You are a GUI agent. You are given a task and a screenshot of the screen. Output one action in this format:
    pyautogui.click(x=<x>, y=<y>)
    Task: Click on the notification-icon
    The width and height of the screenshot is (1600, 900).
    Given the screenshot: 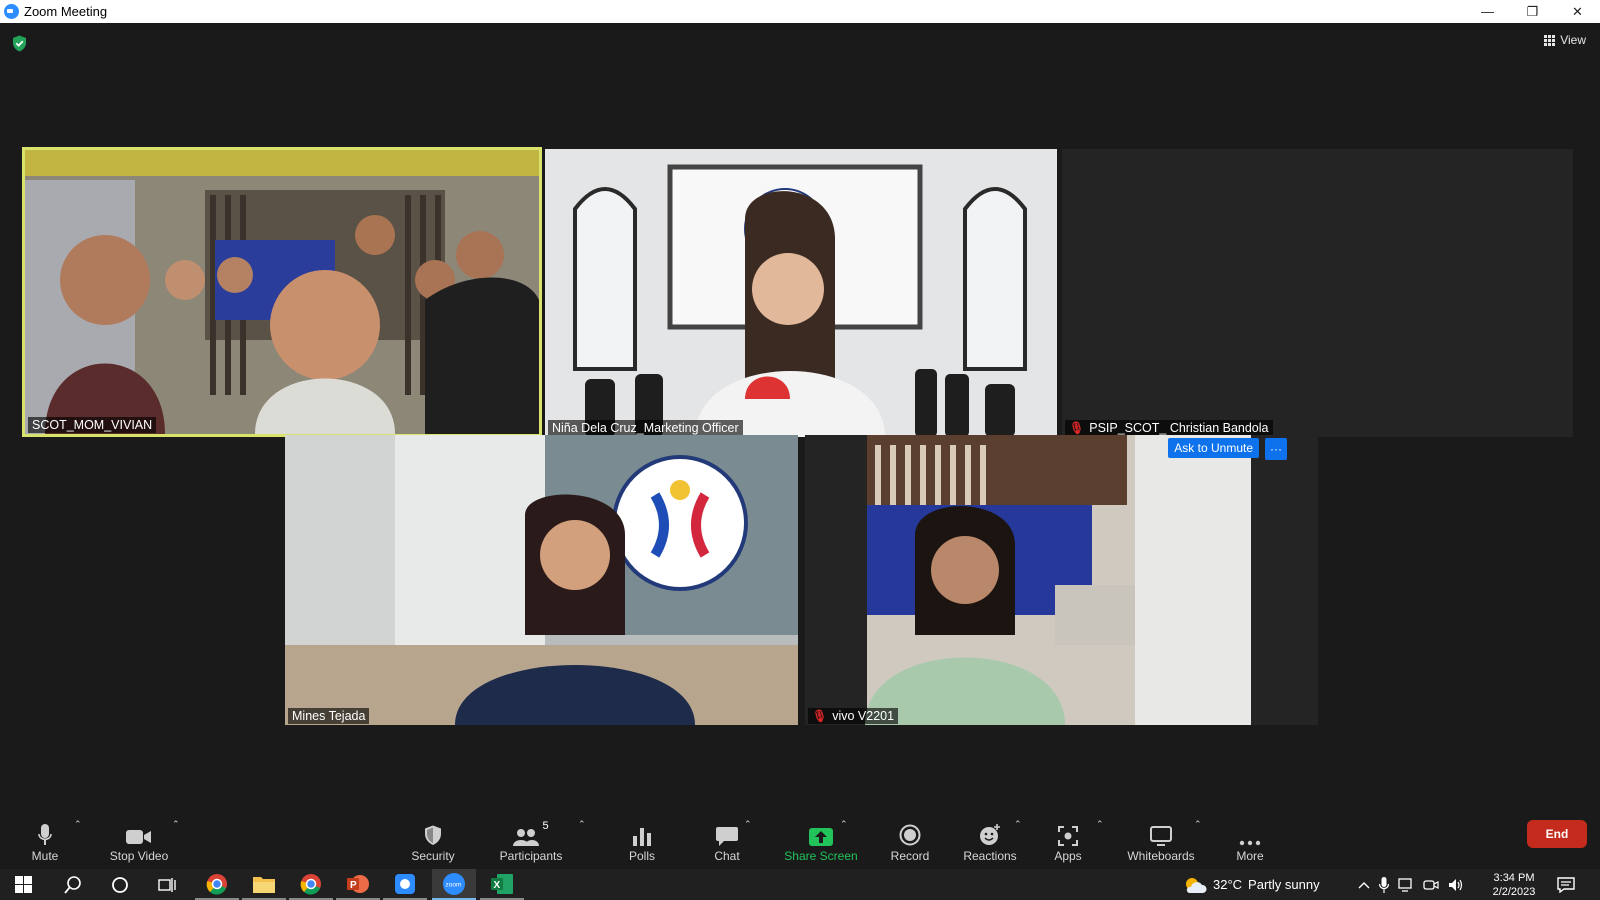 What is the action you would take?
    pyautogui.click(x=1566, y=884)
    